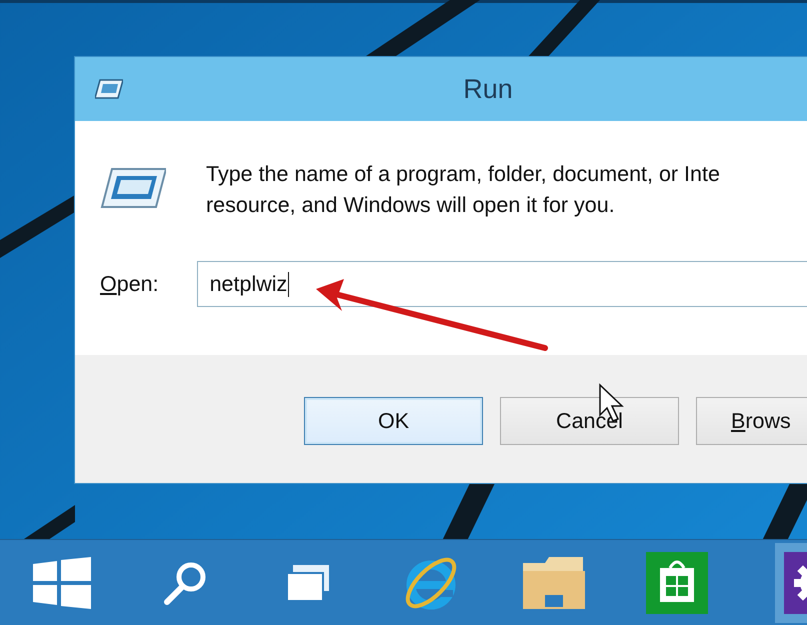 The image size is (807, 625). What do you see at coordinates (129, 284) in the screenshot?
I see `open-label: Open:` at bounding box center [129, 284].